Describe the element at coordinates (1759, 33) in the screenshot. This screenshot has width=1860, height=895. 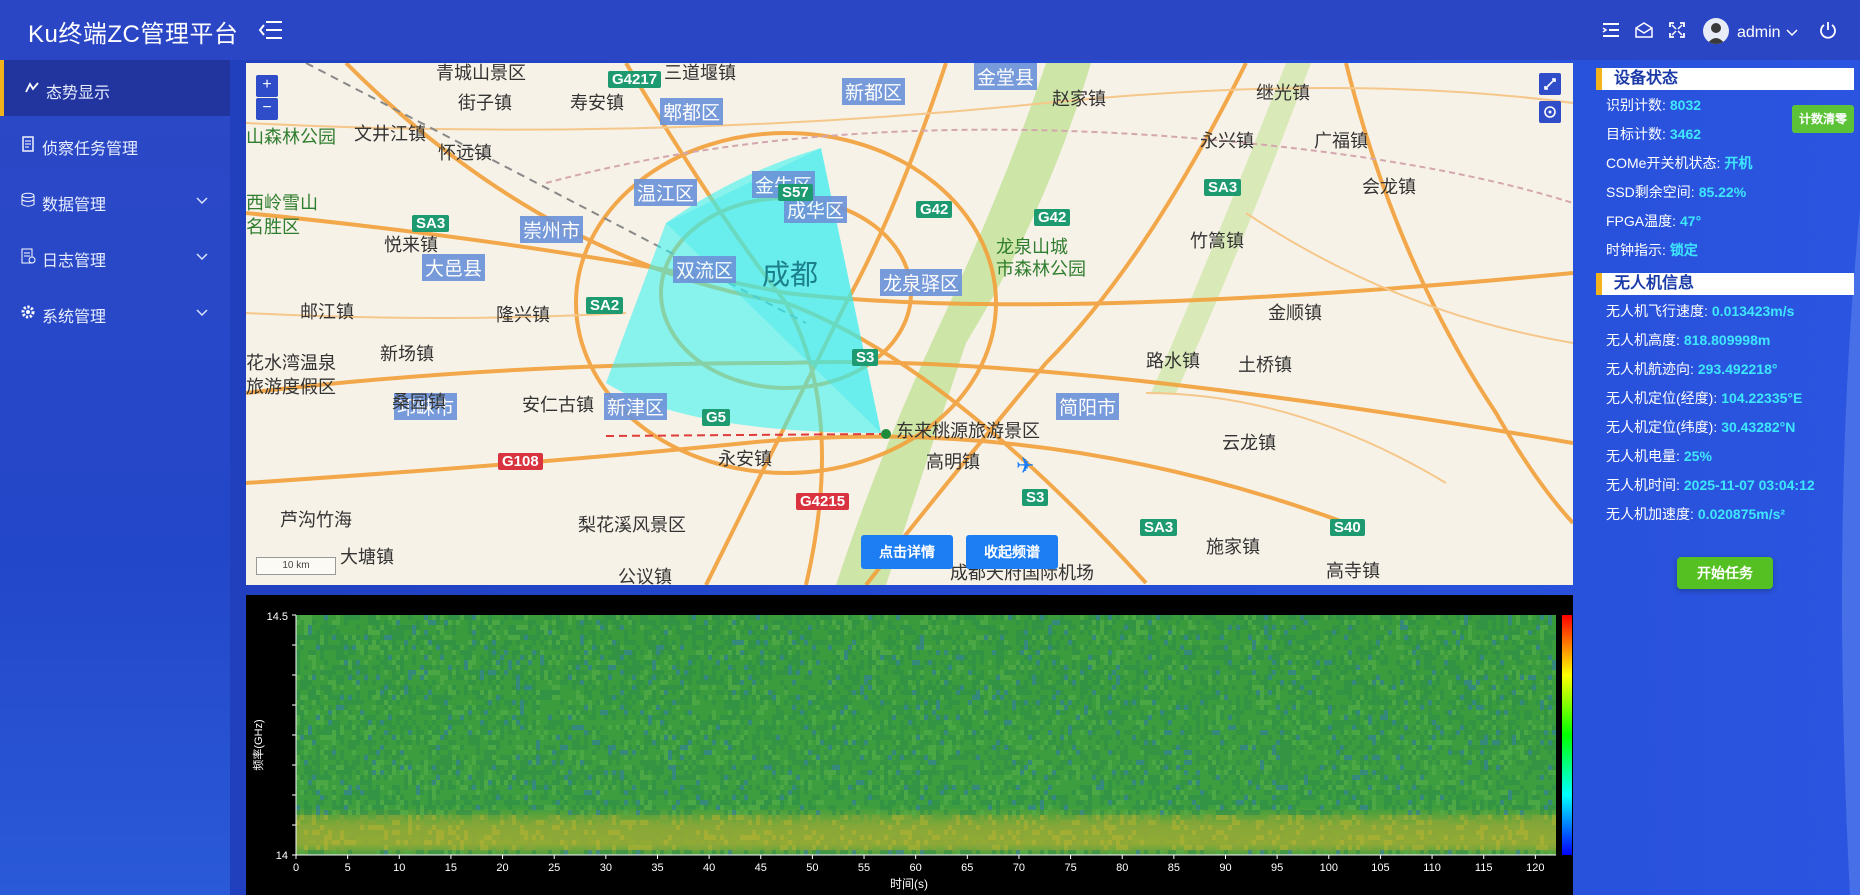
I see `username: admin` at that location.